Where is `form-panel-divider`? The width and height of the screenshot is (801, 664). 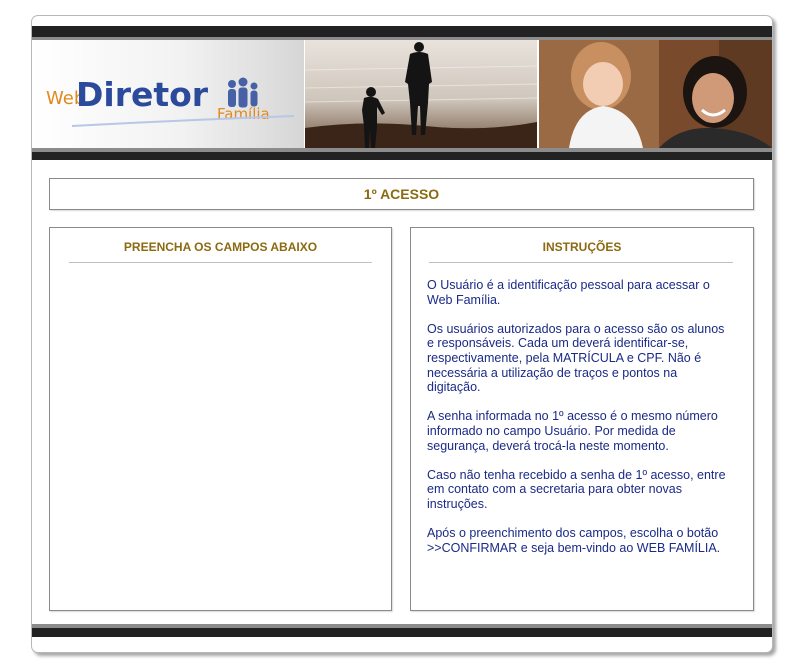
form-panel-divider is located at coordinates (220, 262).